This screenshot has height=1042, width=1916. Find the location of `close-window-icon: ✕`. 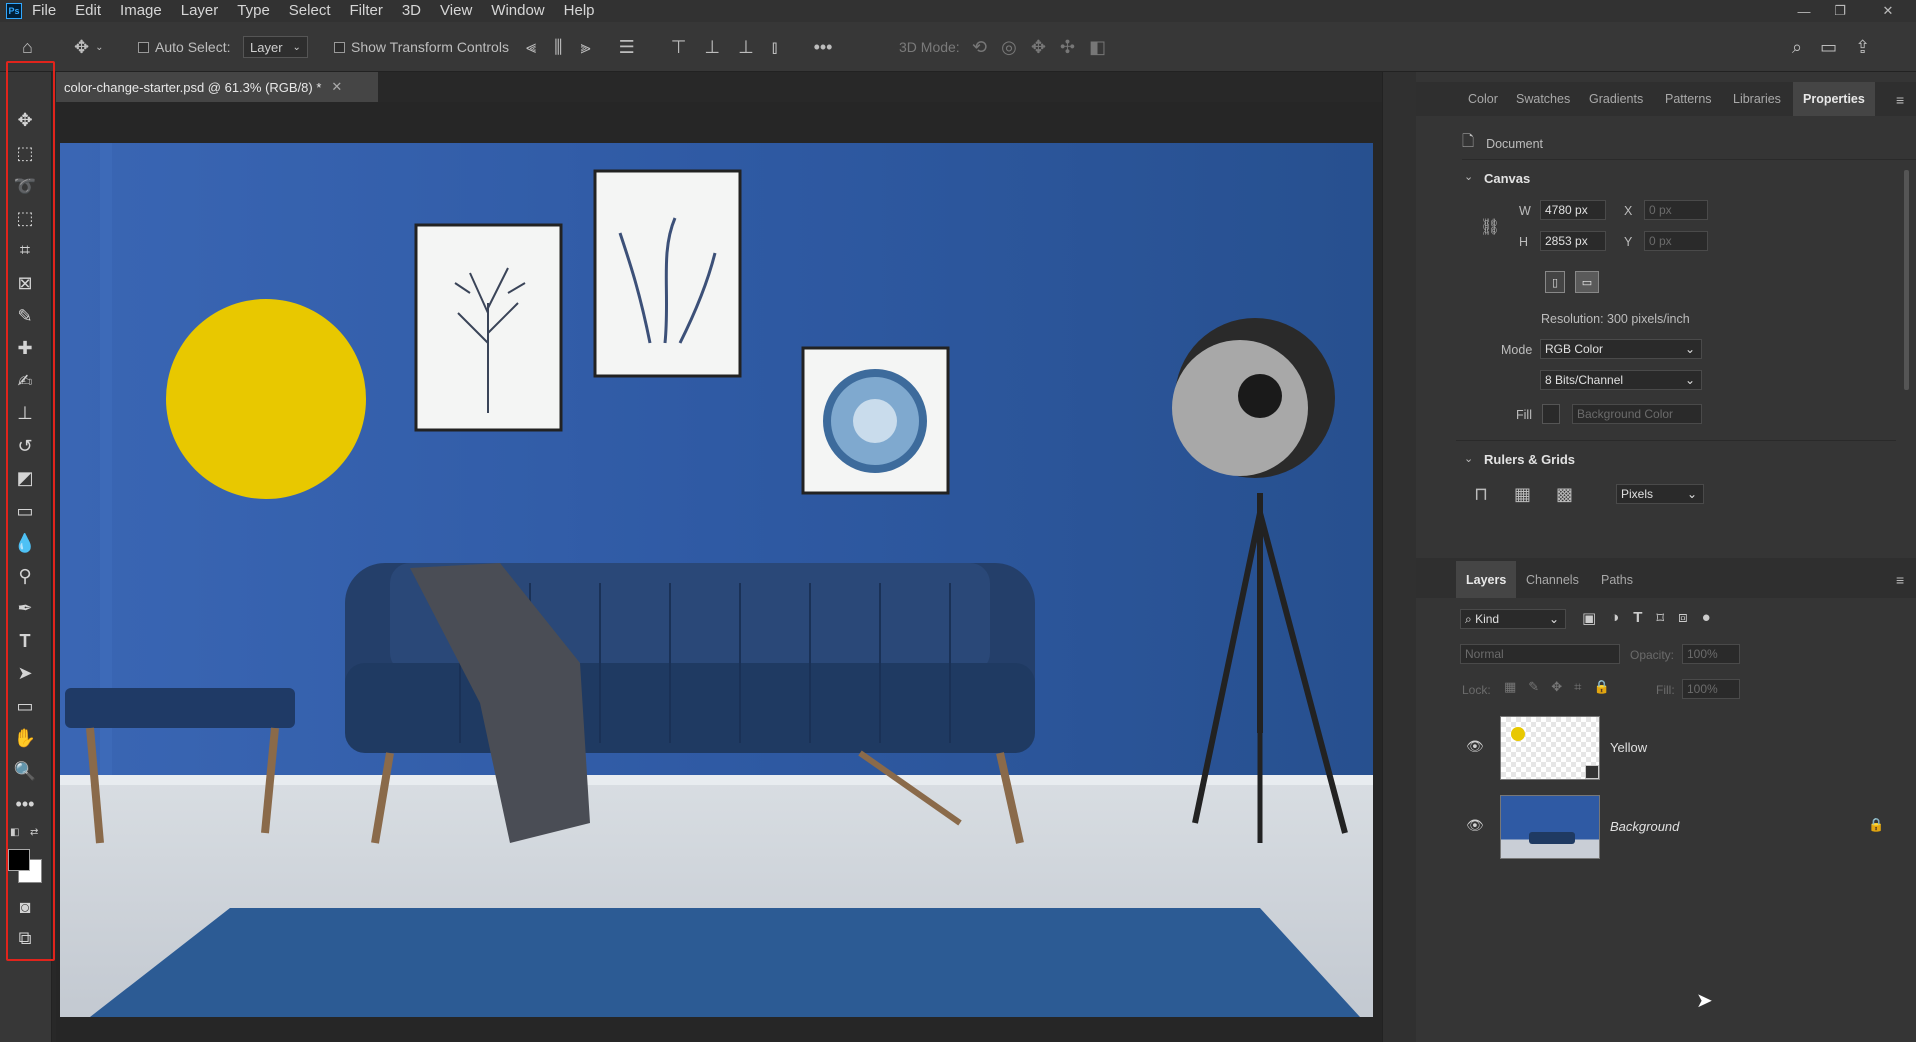

close-window-icon: ✕ is located at coordinates (1888, 11).